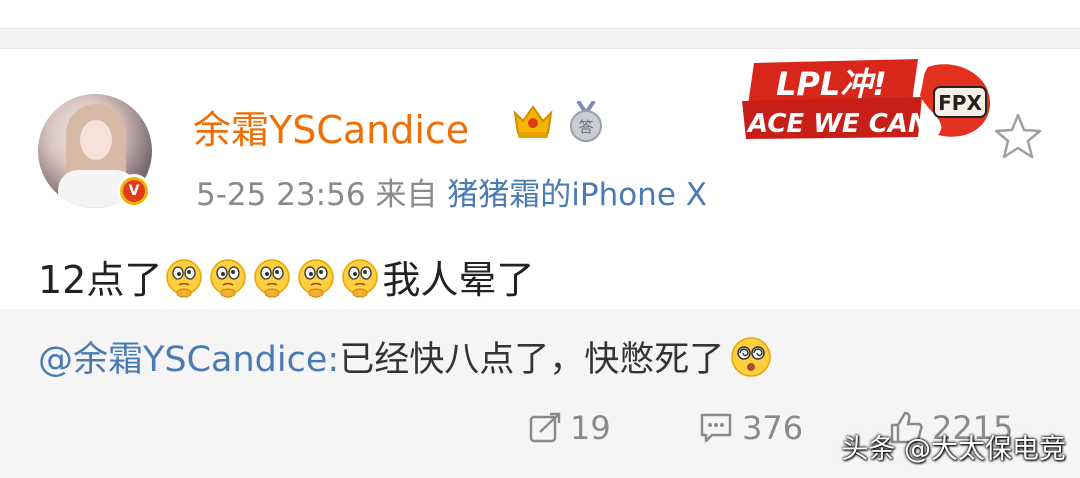 The height and width of the screenshot is (478, 1080). I want to click on post-text-start: 12点了, so click(100, 280).